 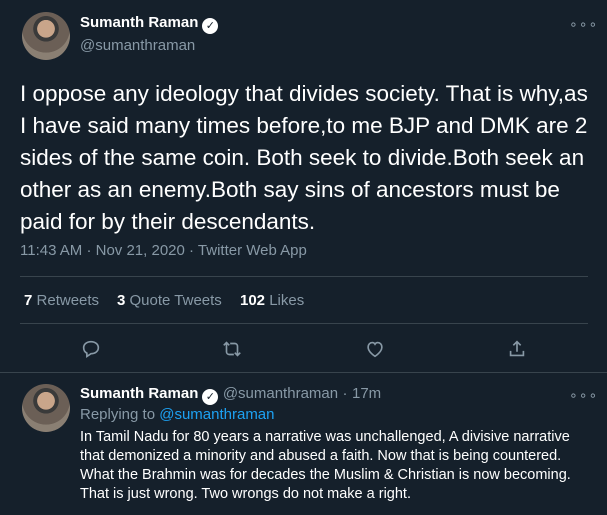 What do you see at coordinates (140, 250) in the screenshot?
I see `tweet-date: Nov 21, 2020` at bounding box center [140, 250].